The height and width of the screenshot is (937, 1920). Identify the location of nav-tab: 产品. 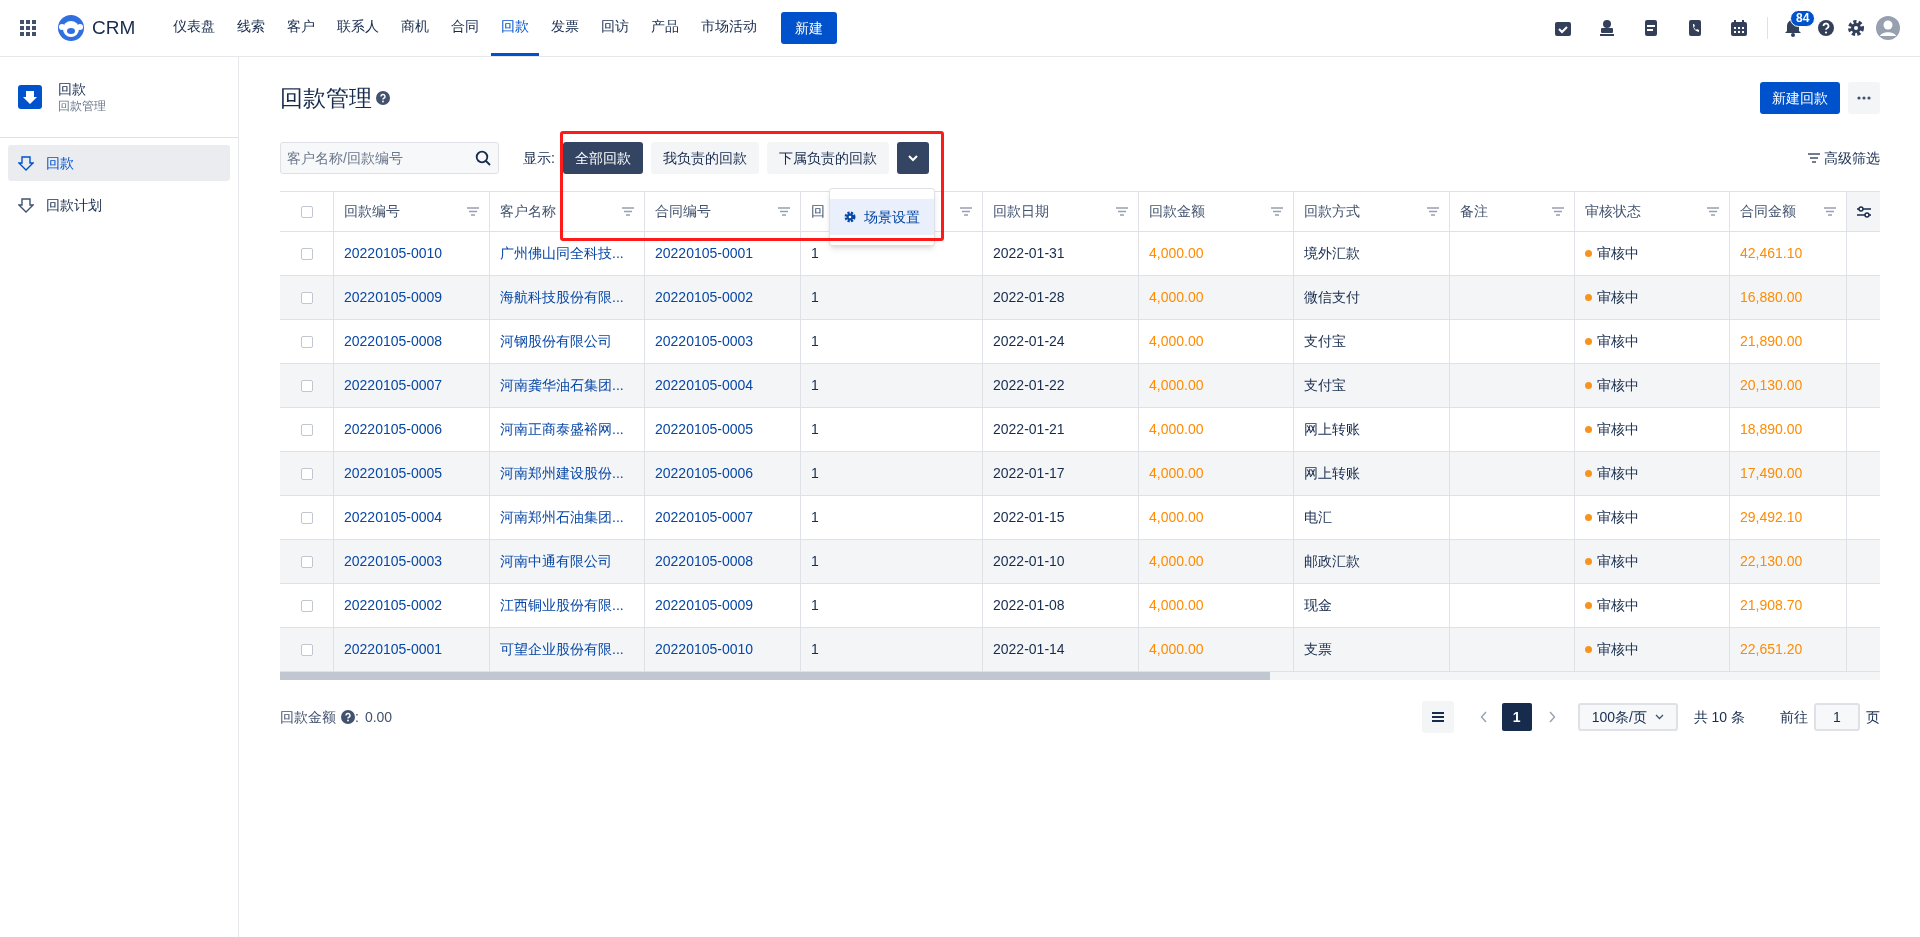
(665, 28).